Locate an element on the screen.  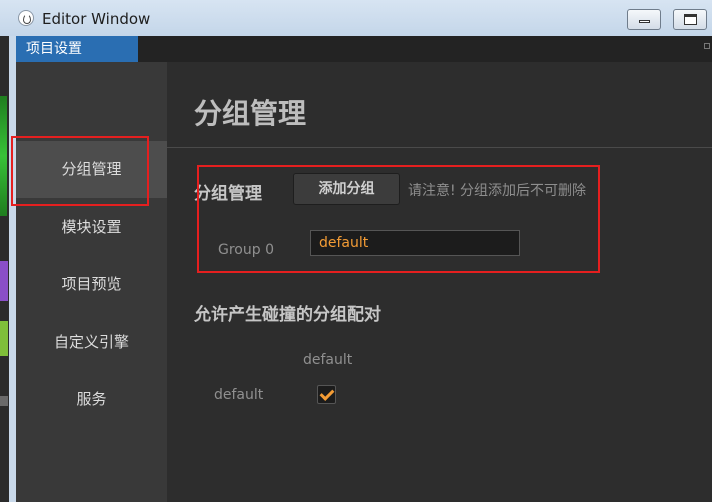
tab-project-settings: 项目设置 is located at coordinates (77, 49).